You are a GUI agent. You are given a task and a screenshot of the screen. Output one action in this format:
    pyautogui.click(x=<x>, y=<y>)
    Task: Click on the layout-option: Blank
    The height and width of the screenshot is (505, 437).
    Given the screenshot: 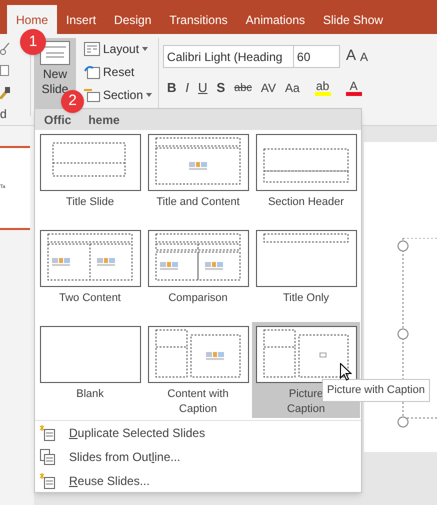 What is the action you would take?
    pyautogui.click(x=90, y=370)
    